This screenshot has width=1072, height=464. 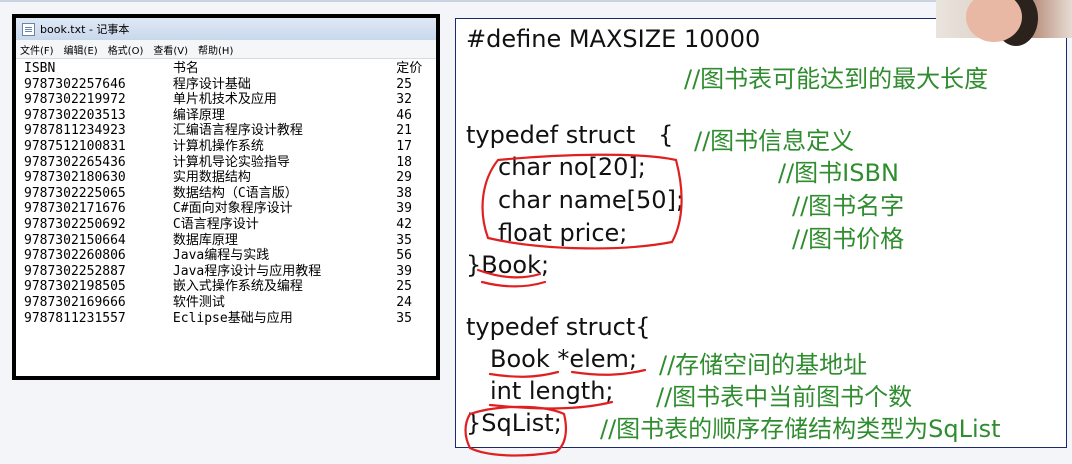 I want to click on notepad-line: 9787302257646 程序设计基础 25, so click(x=230, y=85).